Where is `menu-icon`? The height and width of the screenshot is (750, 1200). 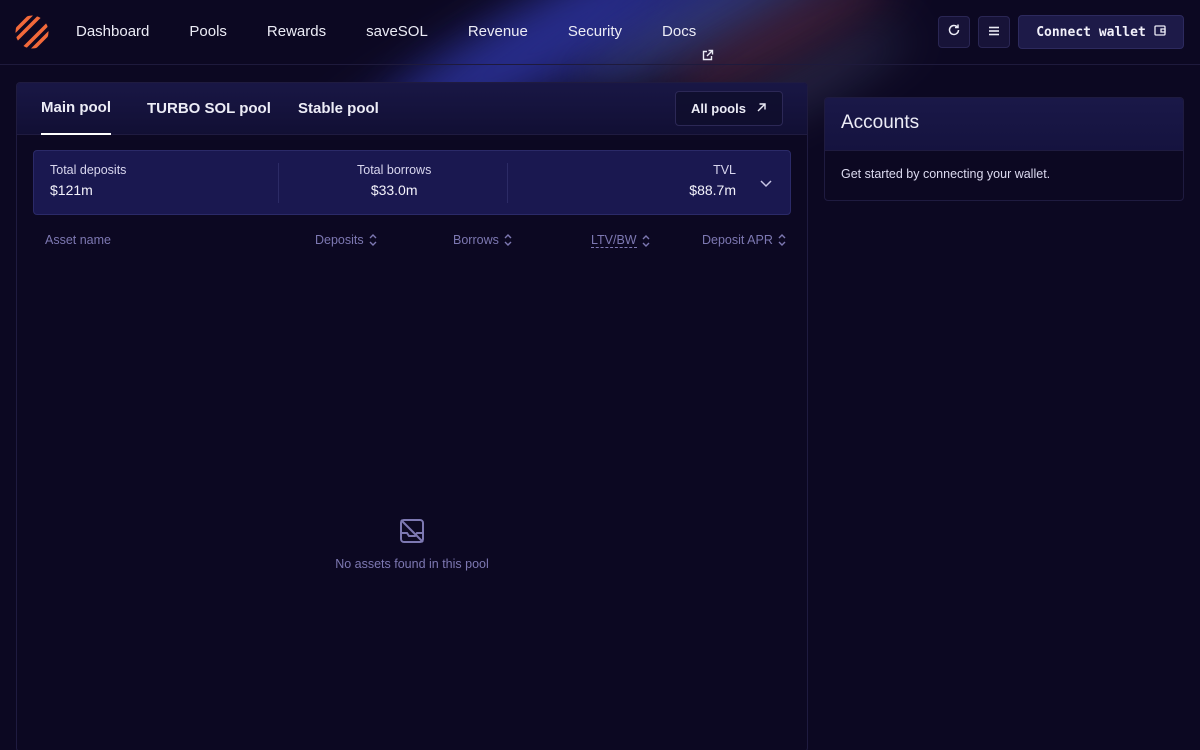 menu-icon is located at coordinates (994, 32).